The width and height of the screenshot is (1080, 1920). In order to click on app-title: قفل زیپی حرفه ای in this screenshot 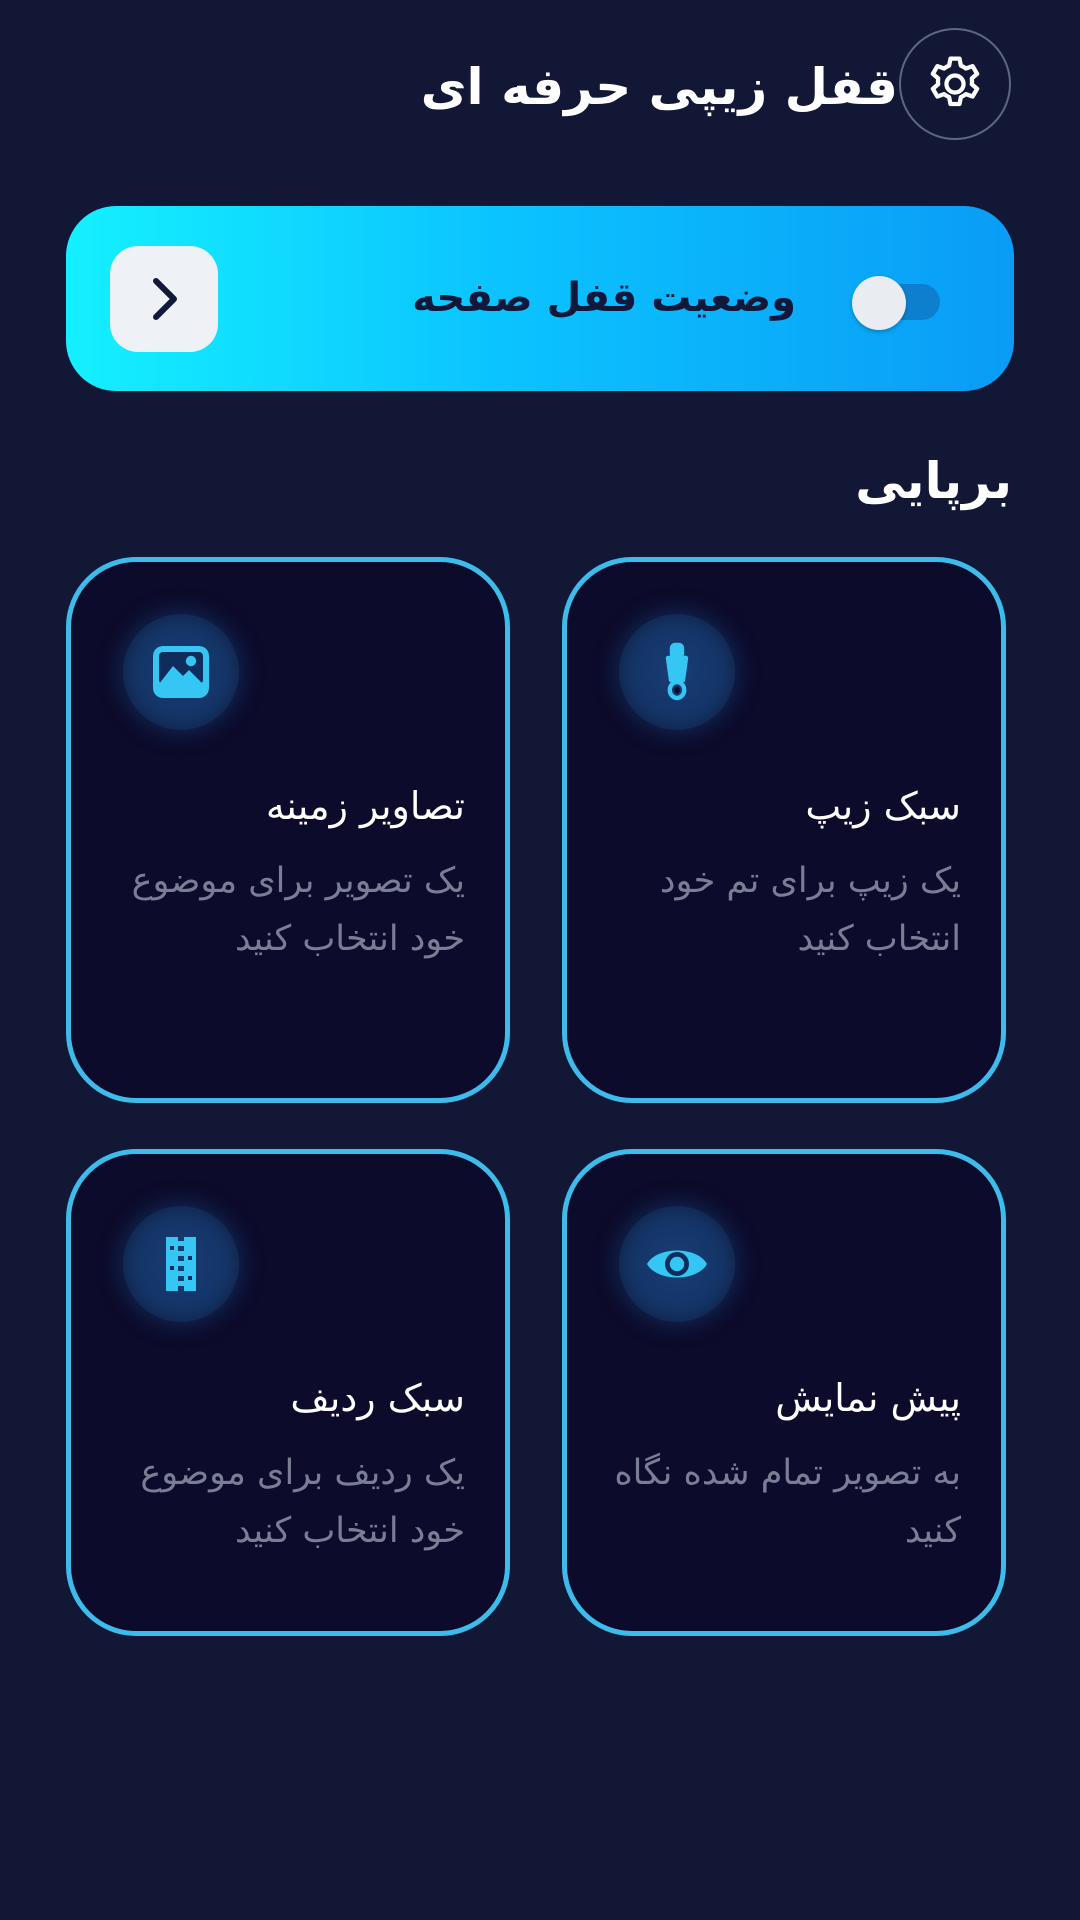, I will do `click(659, 87)`.